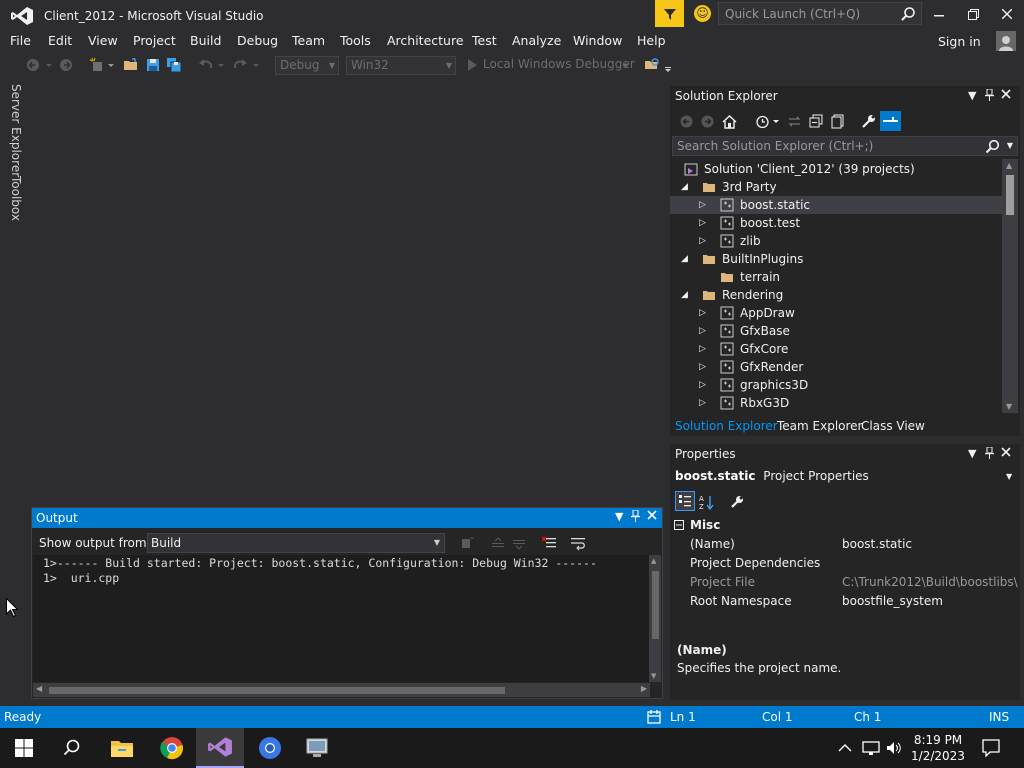 This screenshot has width=1024, height=768. I want to click on redo-dropdown-icon, so click(256, 65).